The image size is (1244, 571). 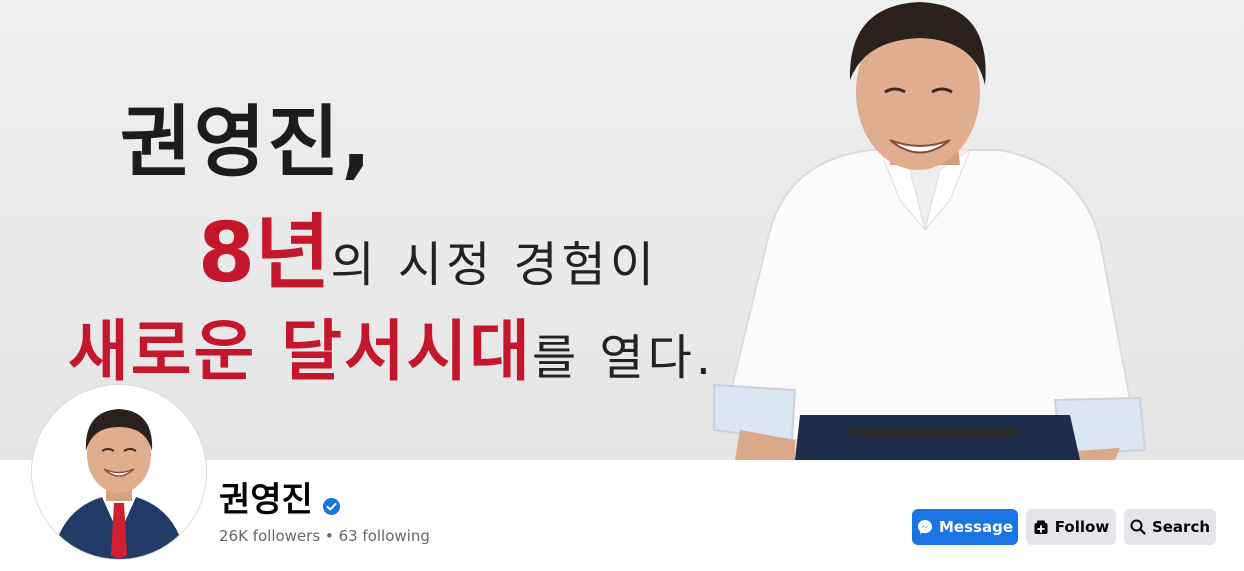 I want to click on cover-headline-line2: 8년의 시정 경험이, so click(x=428, y=245).